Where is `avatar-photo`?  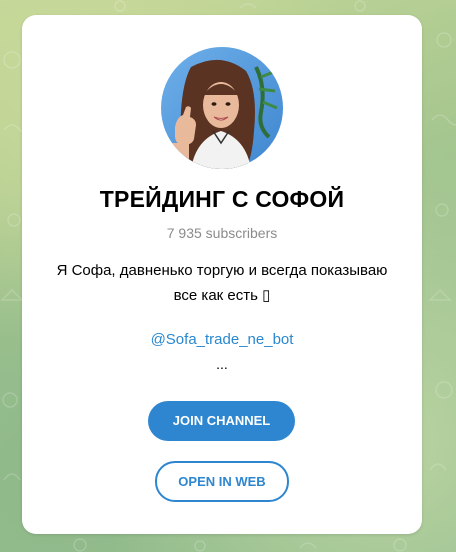 avatar-photo is located at coordinates (222, 108).